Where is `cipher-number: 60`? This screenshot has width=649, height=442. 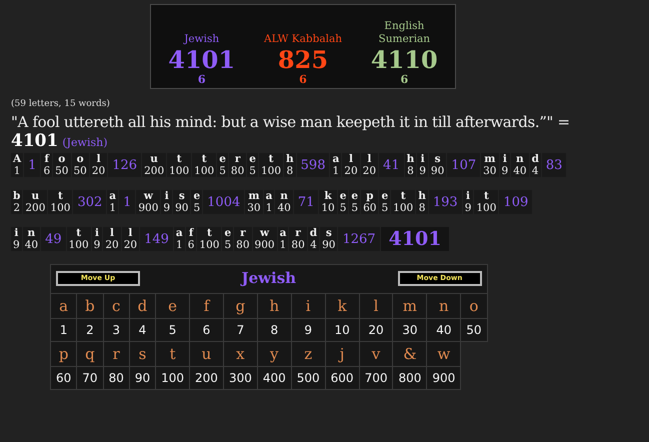
cipher-number: 60 is located at coordinates (63, 378).